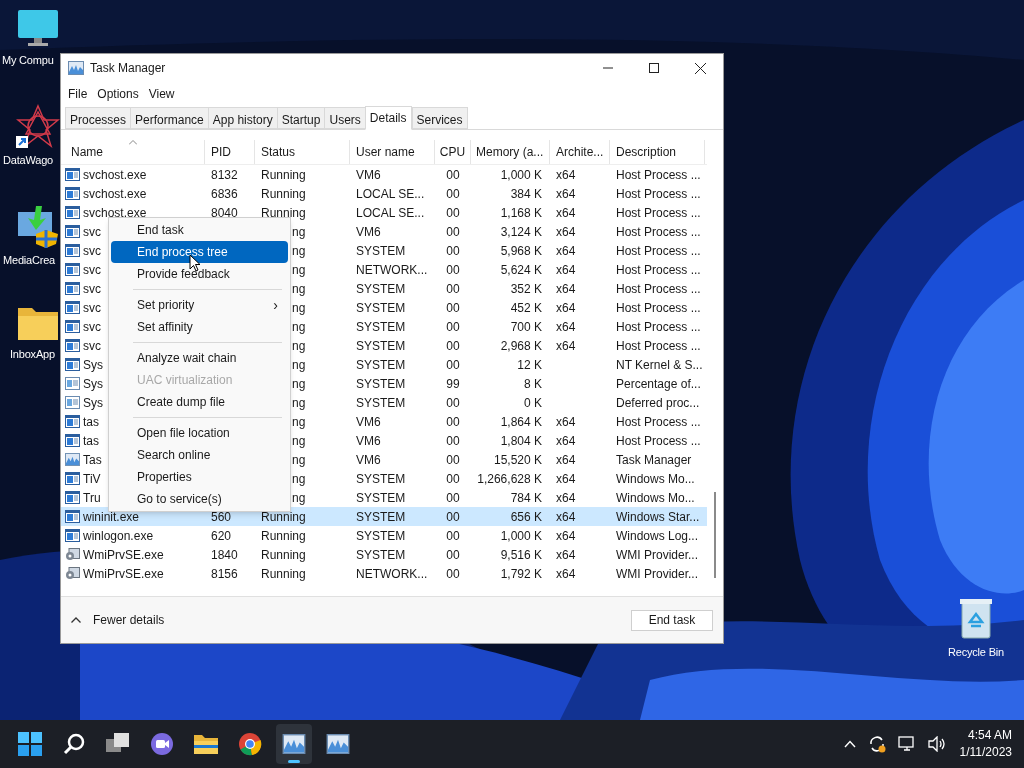 The height and width of the screenshot is (768, 1024). Describe the element at coordinates (533, 403) in the screenshot. I see `table-cell-text: 0 K` at that location.